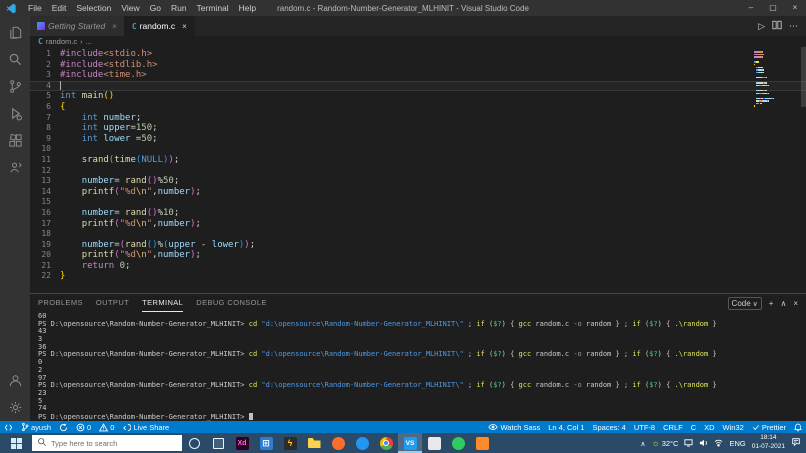  Describe the element at coordinates (418, 192) in the screenshot. I see `code-line-14: 14 printf("%d\n",number);` at that location.